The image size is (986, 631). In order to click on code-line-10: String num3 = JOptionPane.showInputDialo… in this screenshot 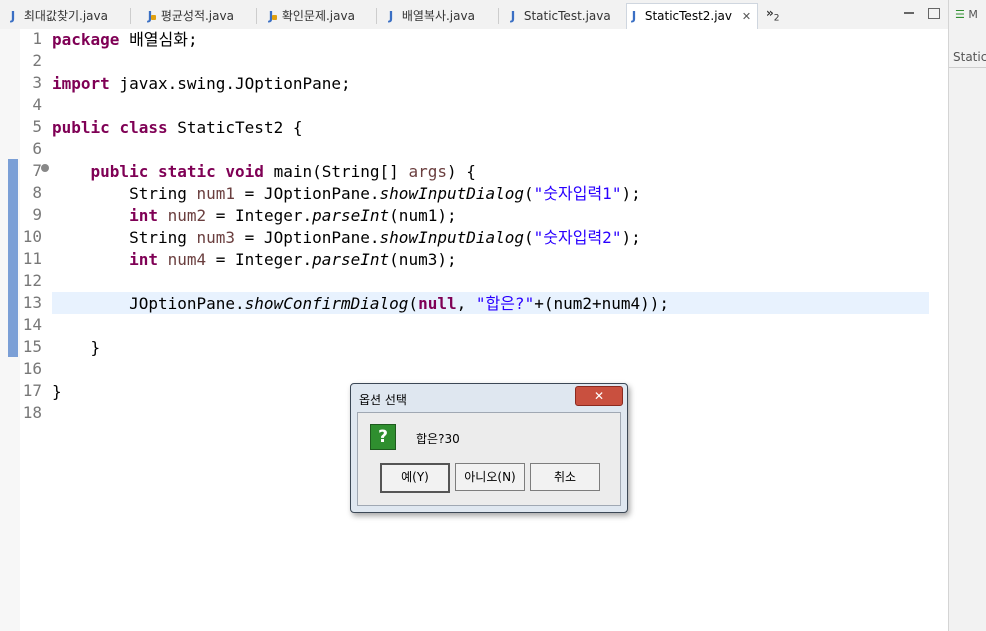, I will do `click(346, 237)`.